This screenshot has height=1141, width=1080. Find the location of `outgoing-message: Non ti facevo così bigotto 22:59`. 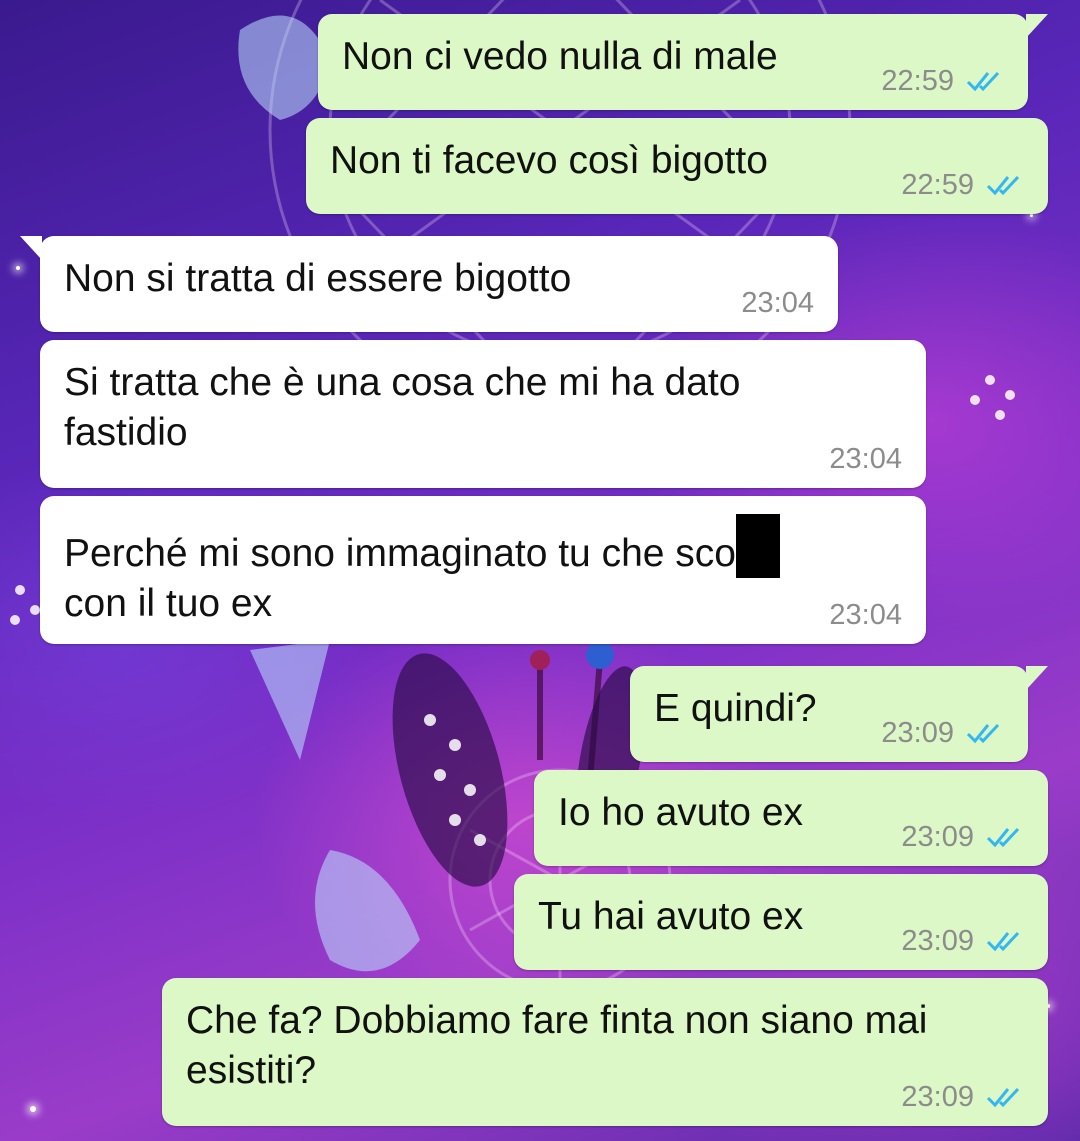

outgoing-message: Non ti facevo così bigotto 22:59 is located at coordinates (677, 166).